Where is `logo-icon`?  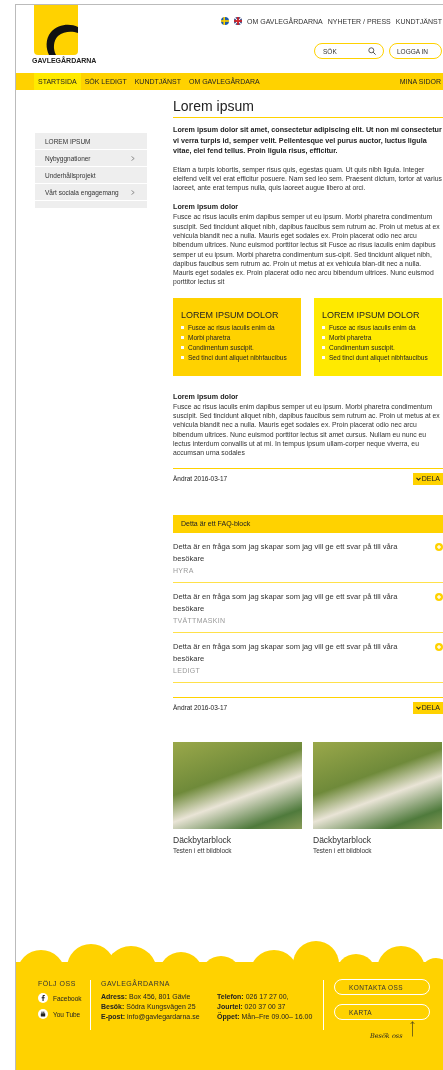 logo-icon is located at coordinates (56, 30).